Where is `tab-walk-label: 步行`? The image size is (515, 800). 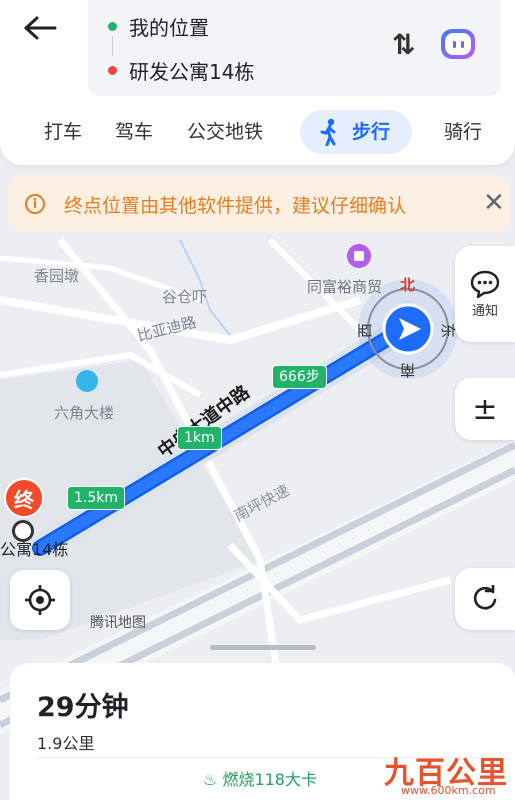
tab-walk-label: 步行 is located at coordinates (371, 132).